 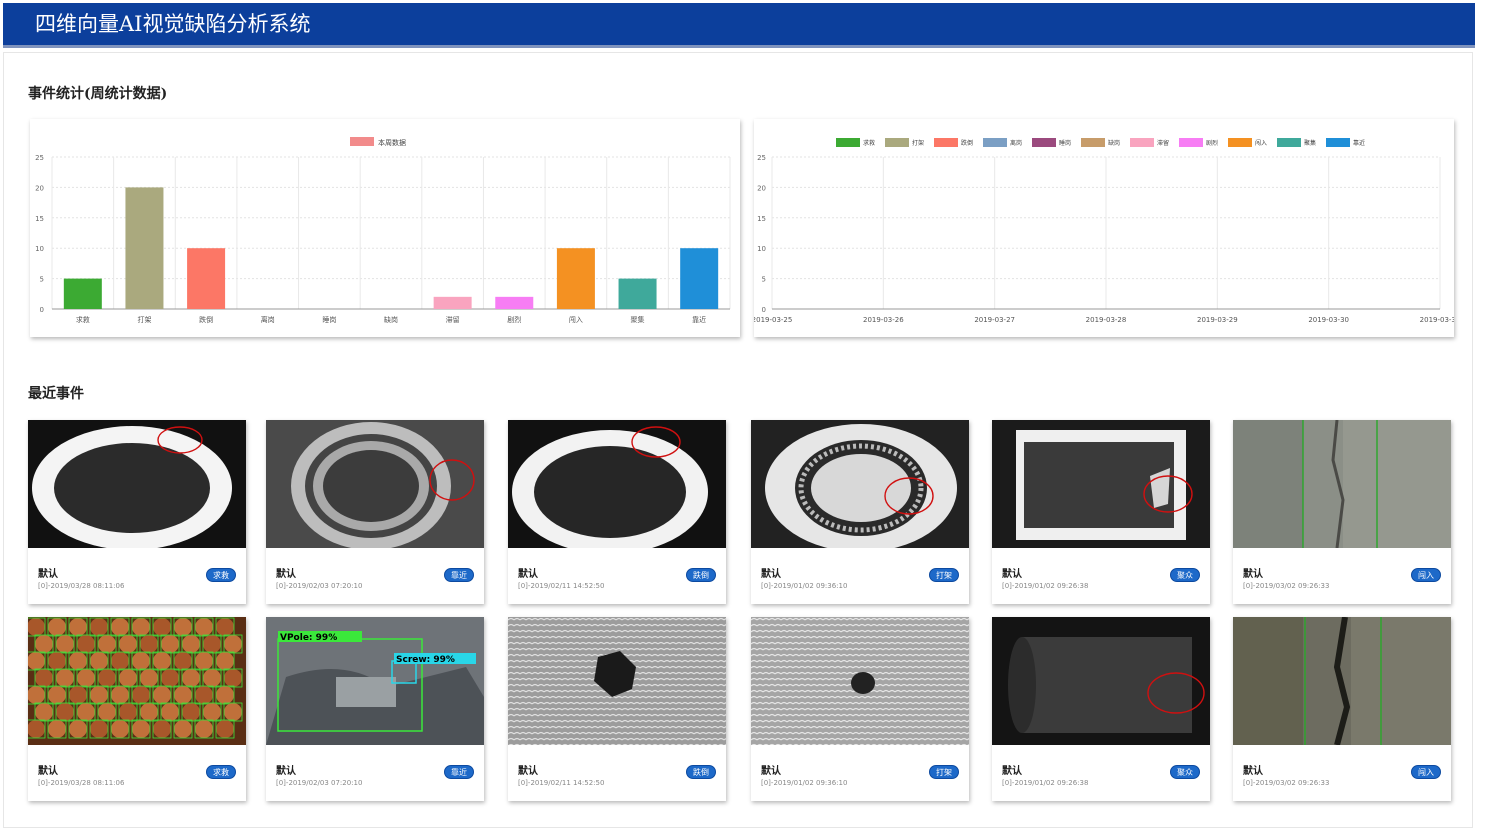 What do you see at coordinates (1212, 143) in the screenshot?
I see `legend-label: 剧烈` at bounding box center [1212, 143].